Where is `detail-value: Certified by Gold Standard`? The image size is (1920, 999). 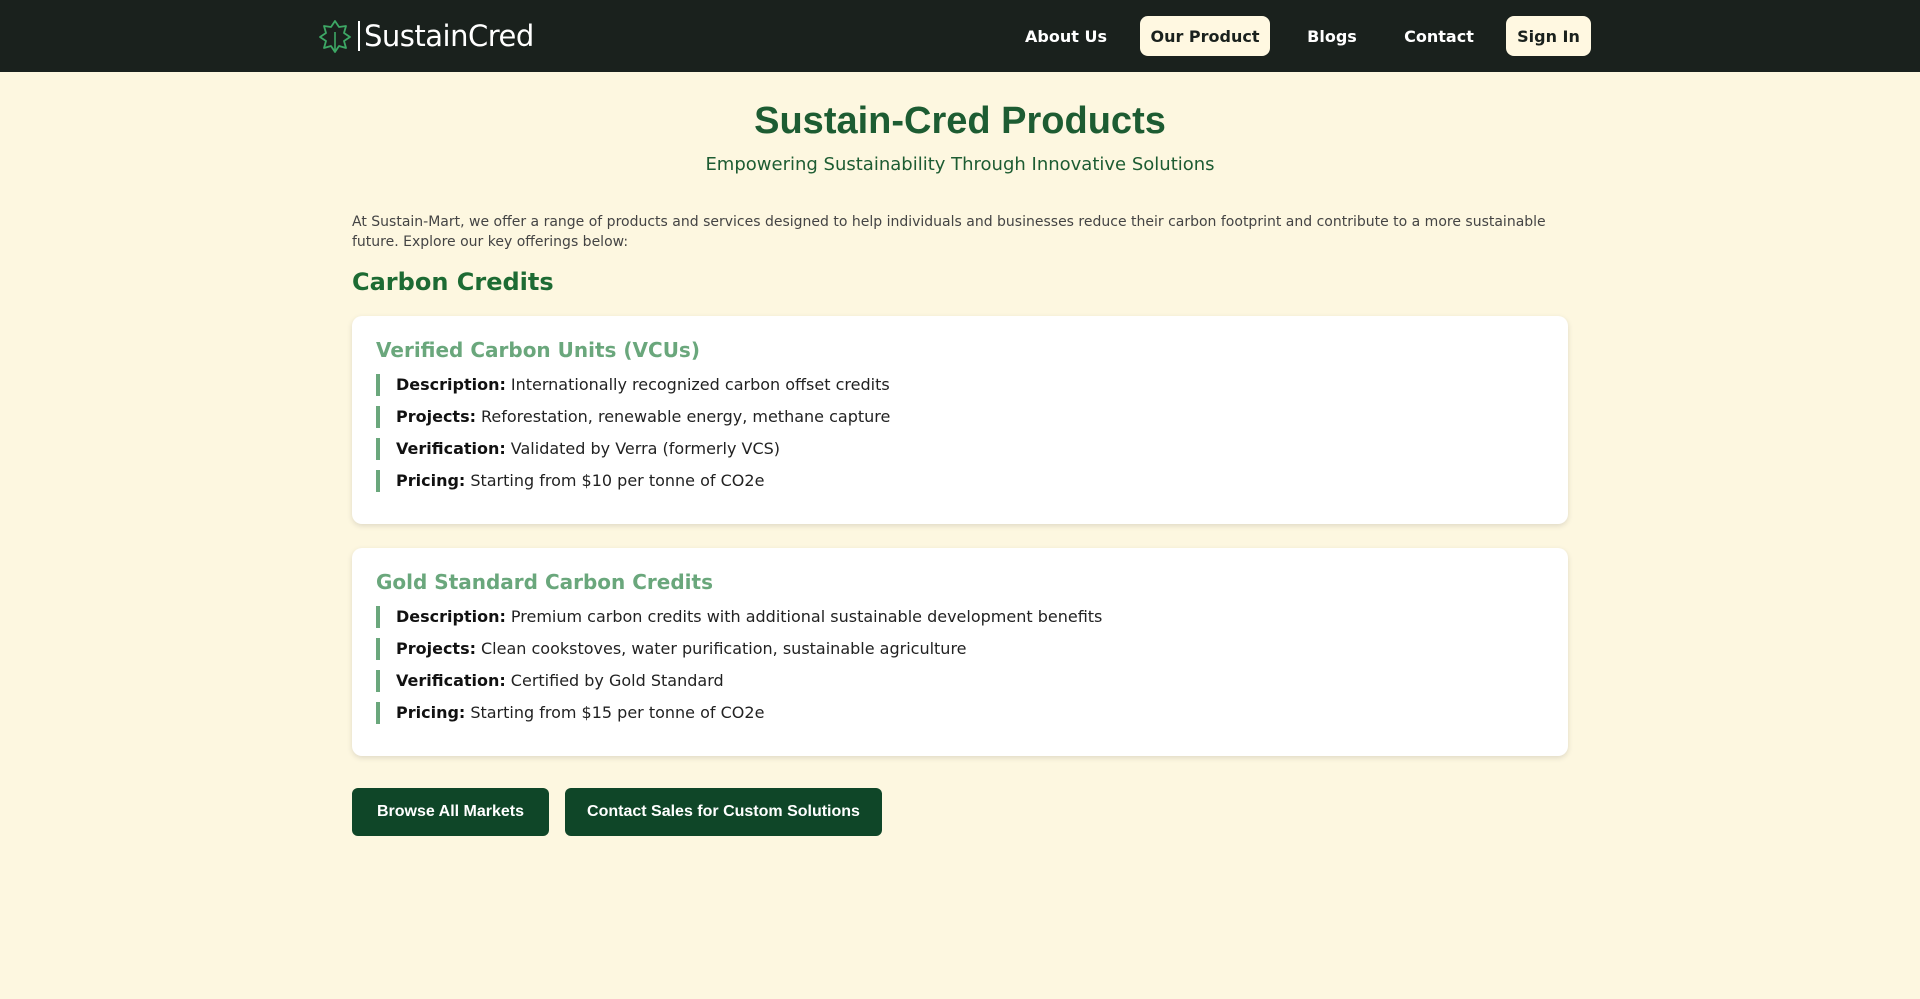
detail-value: Certified by Gold Standard is located at coordinates (617, 680).